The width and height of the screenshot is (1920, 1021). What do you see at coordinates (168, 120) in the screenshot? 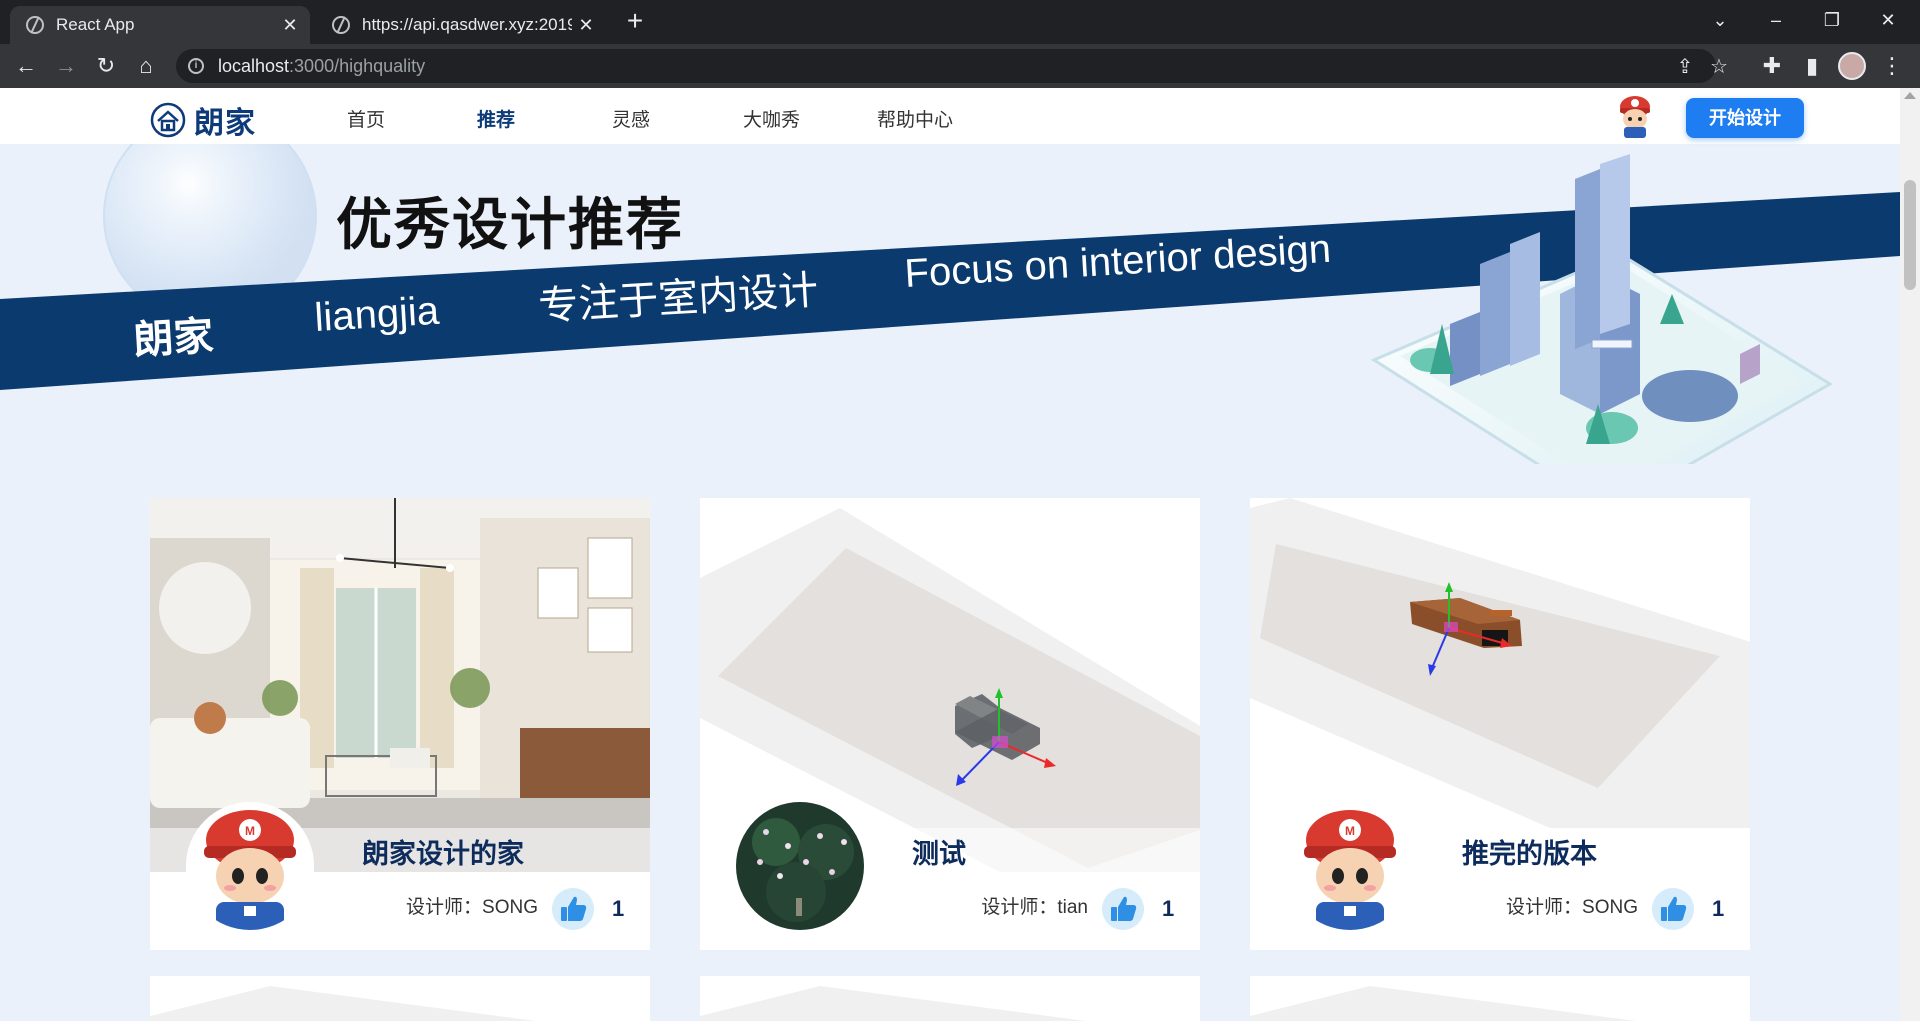
I see `house-logo-icon` at bounding box center [168, 120].